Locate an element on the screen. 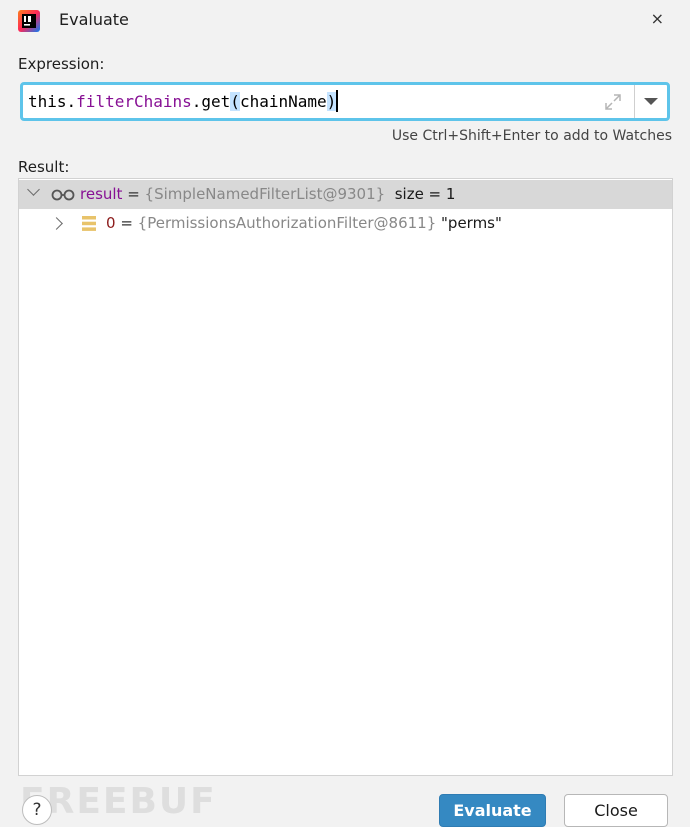 The width and height of the screenshot is (690, 827). result-label: Result: is located at coordinates (44, 167).